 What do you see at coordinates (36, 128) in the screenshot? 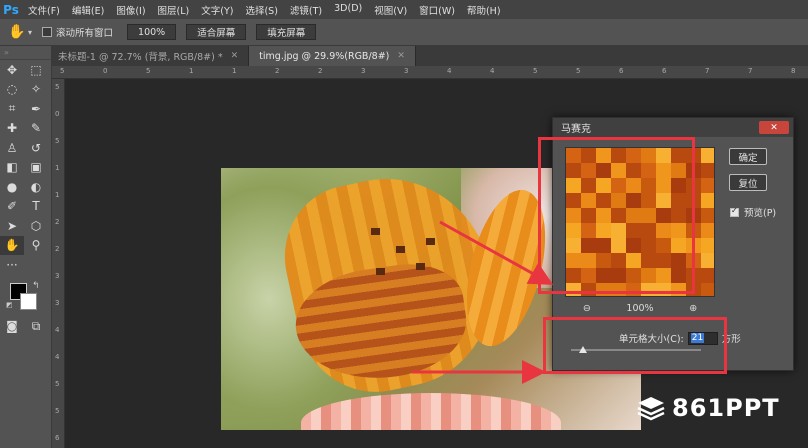
I see `brush-tool-icon: ✎` at bounding box center [36, 128].